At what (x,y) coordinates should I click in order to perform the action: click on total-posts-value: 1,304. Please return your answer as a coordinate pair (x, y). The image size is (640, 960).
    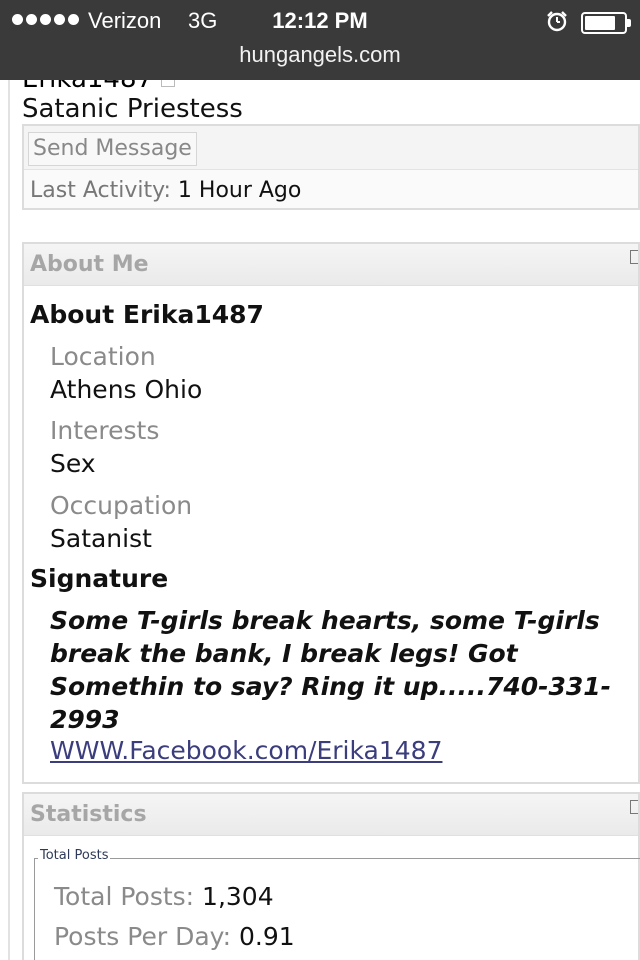
    Looking at the image, I should click on (238, 896).